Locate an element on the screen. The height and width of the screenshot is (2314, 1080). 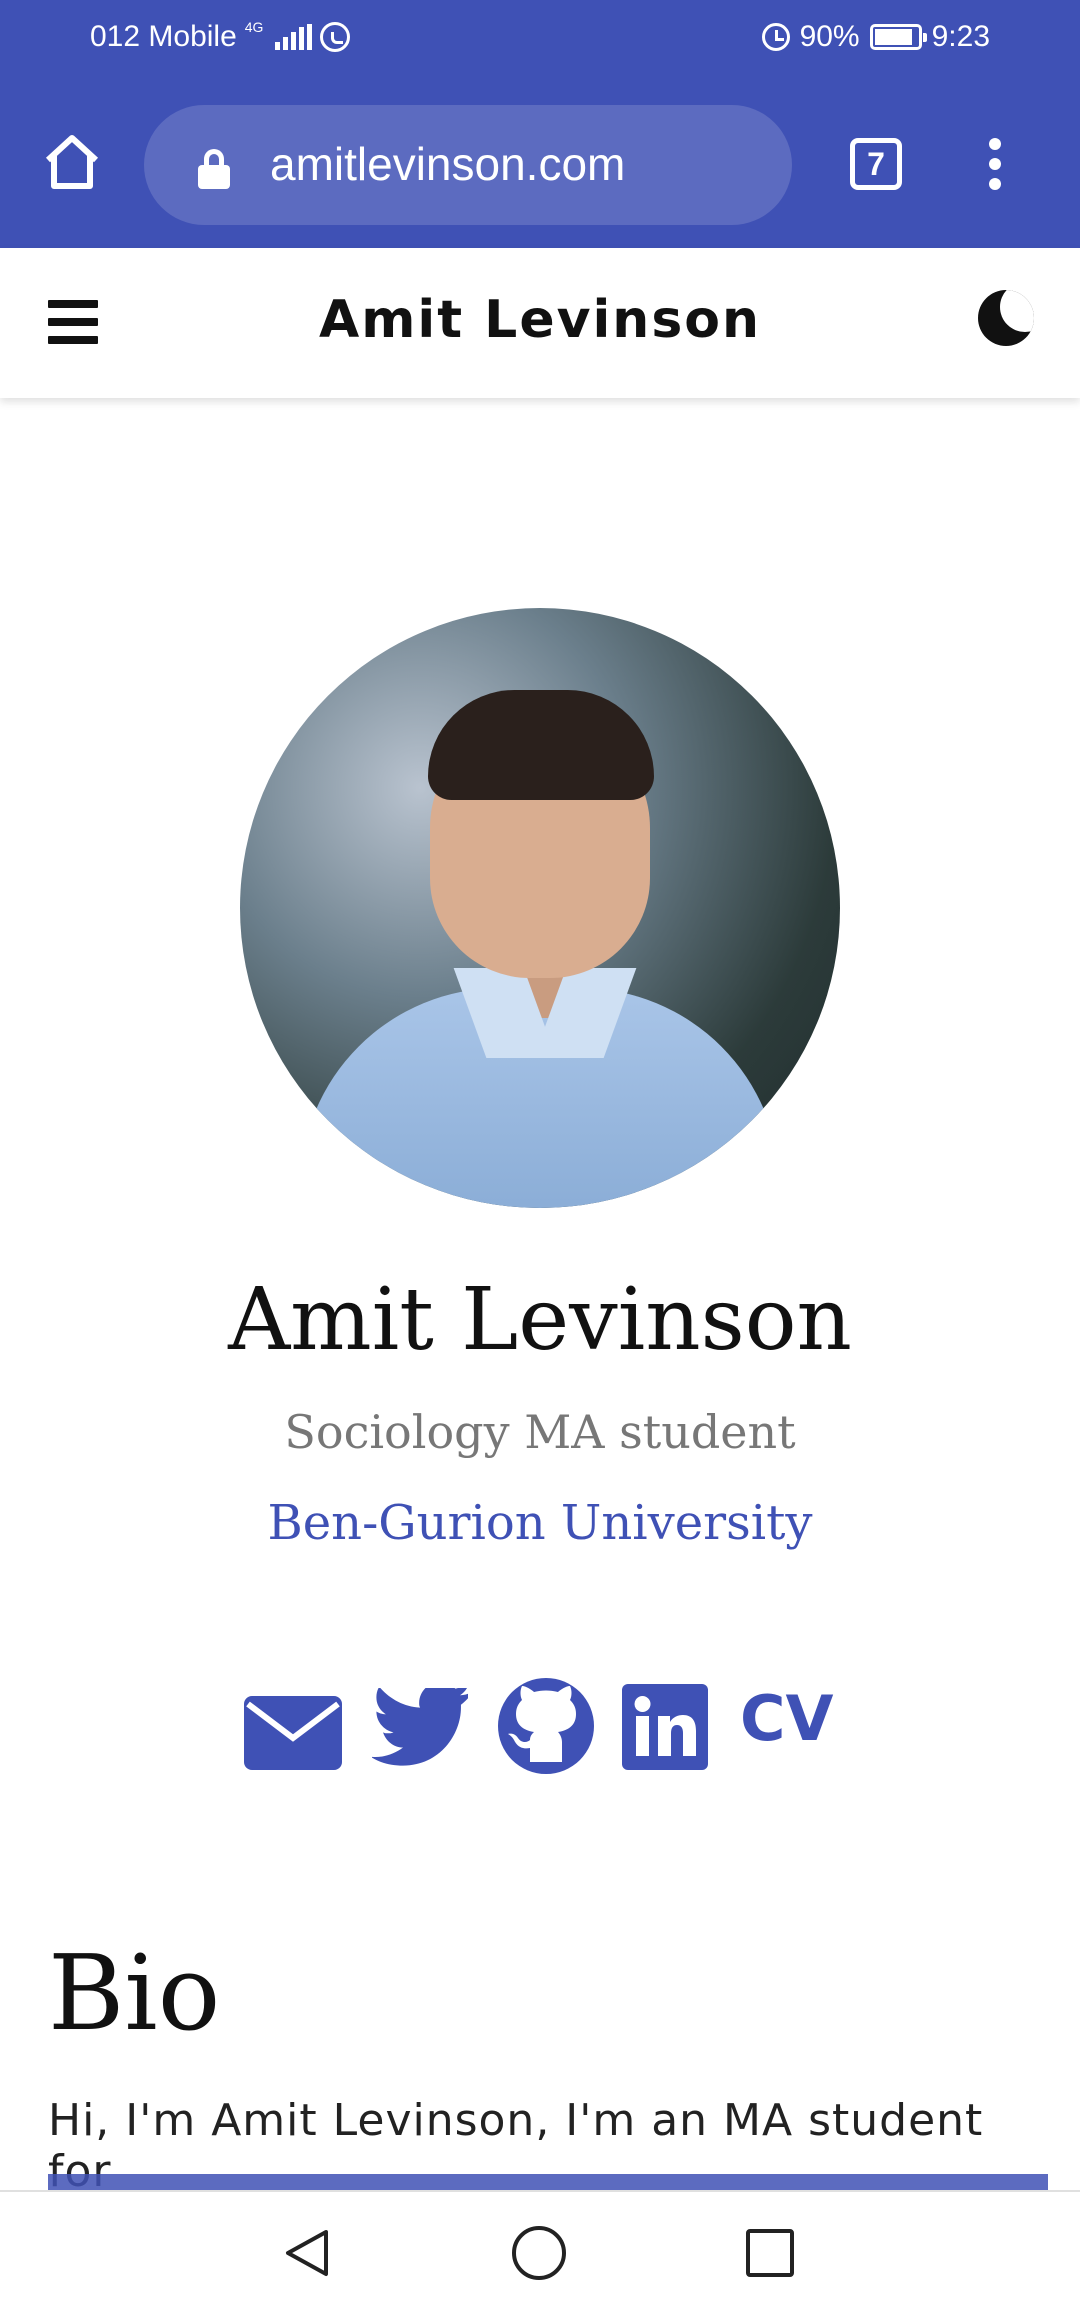
tab-switcher-button: 7 is located at coordinates (876, 164).